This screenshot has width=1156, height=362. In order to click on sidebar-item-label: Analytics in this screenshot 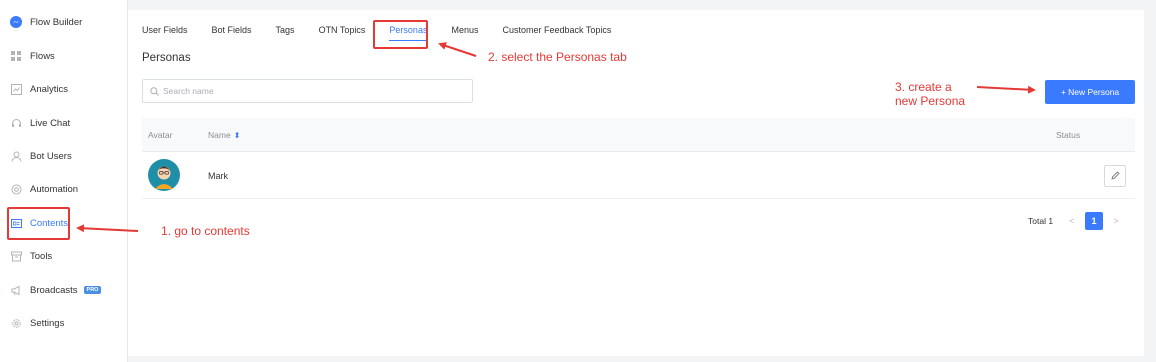, I will do `click(49, 89)`.